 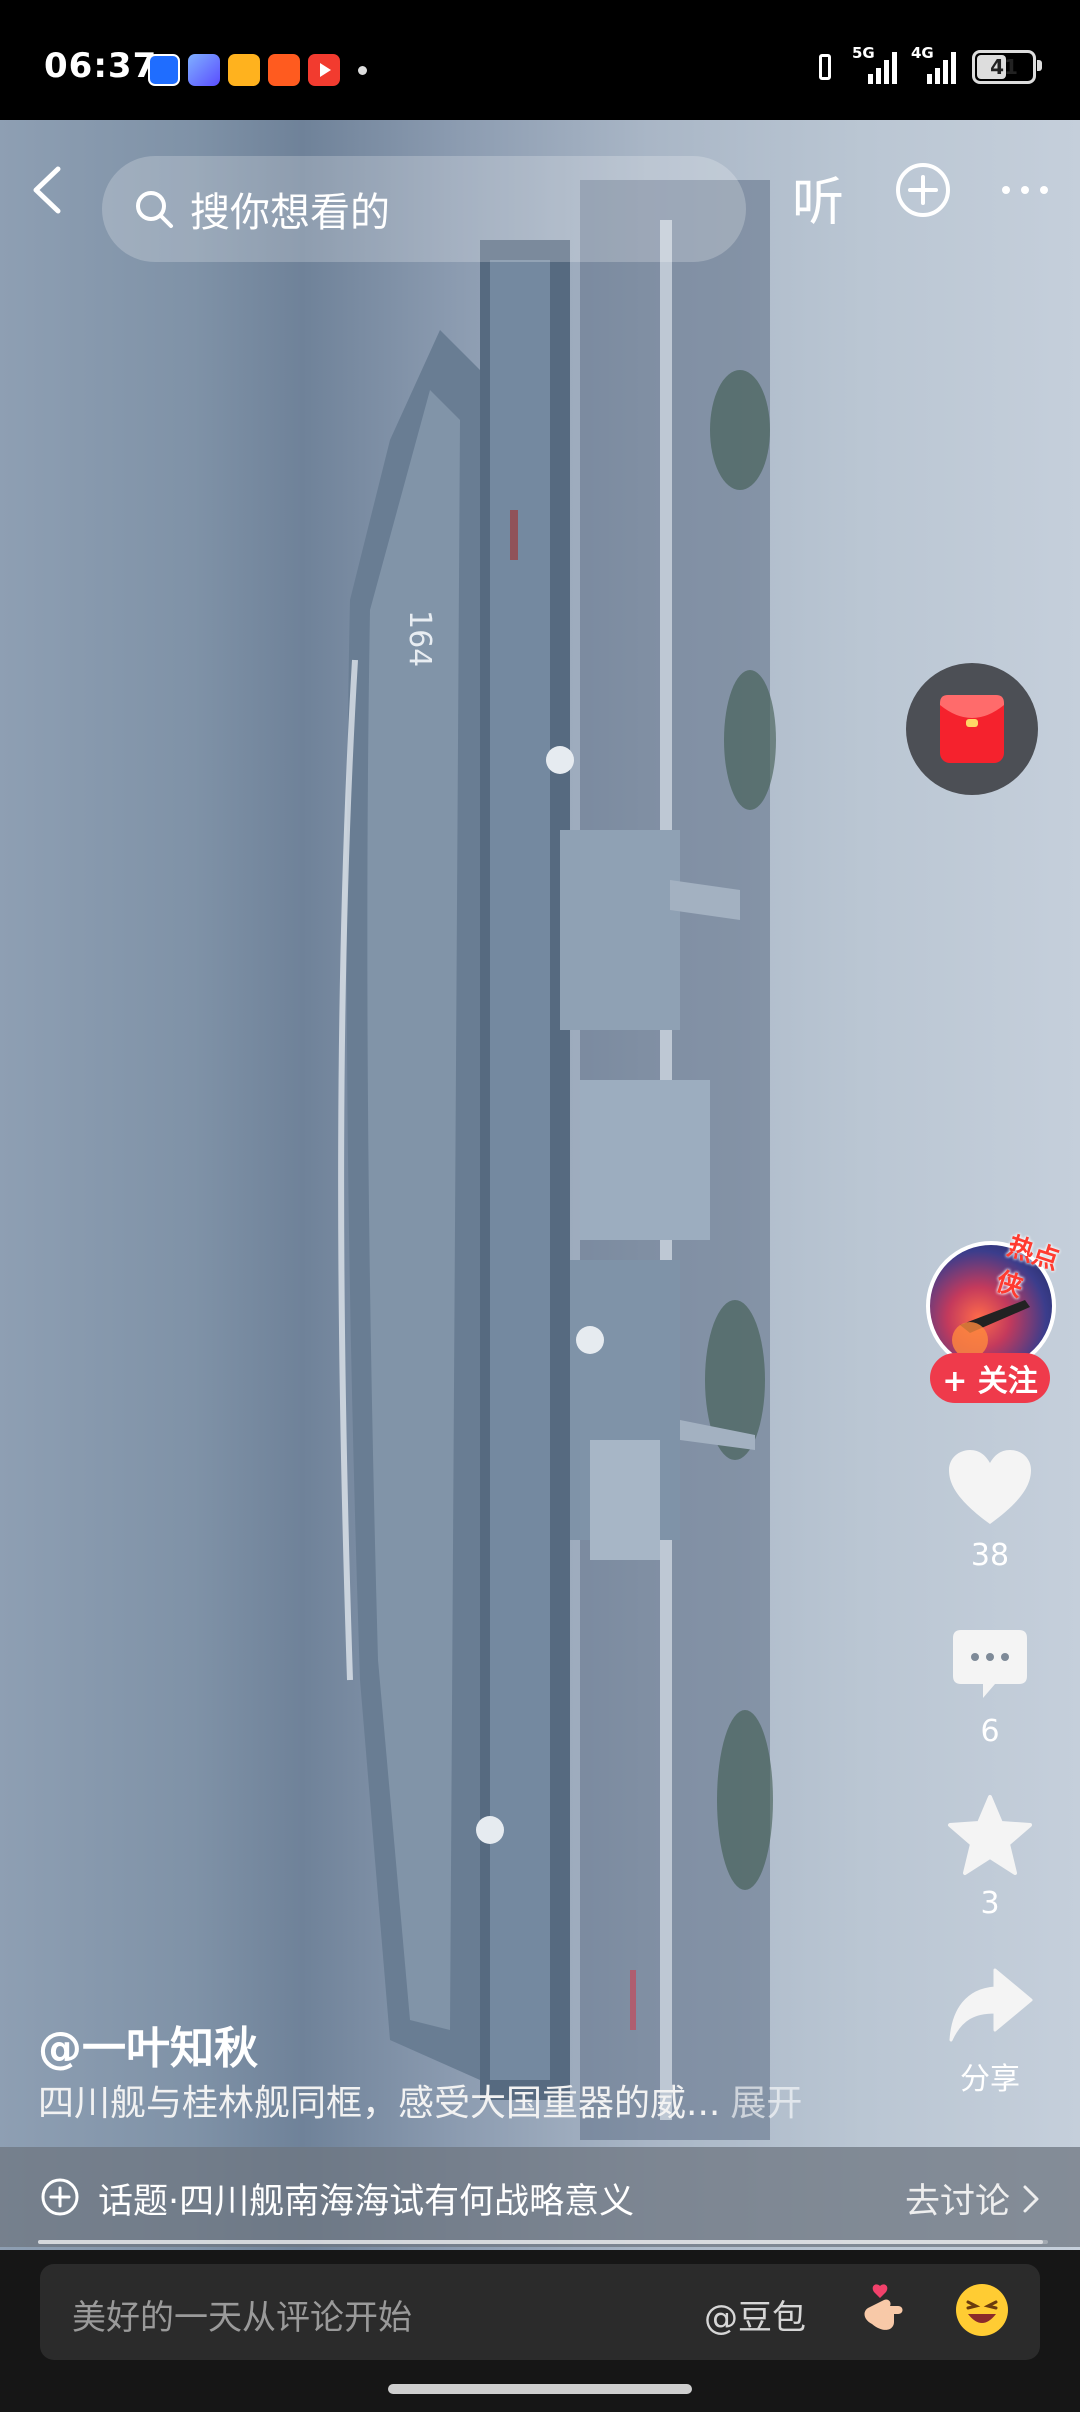 I want to click on video-app-icon, so click(x=244, y=70).